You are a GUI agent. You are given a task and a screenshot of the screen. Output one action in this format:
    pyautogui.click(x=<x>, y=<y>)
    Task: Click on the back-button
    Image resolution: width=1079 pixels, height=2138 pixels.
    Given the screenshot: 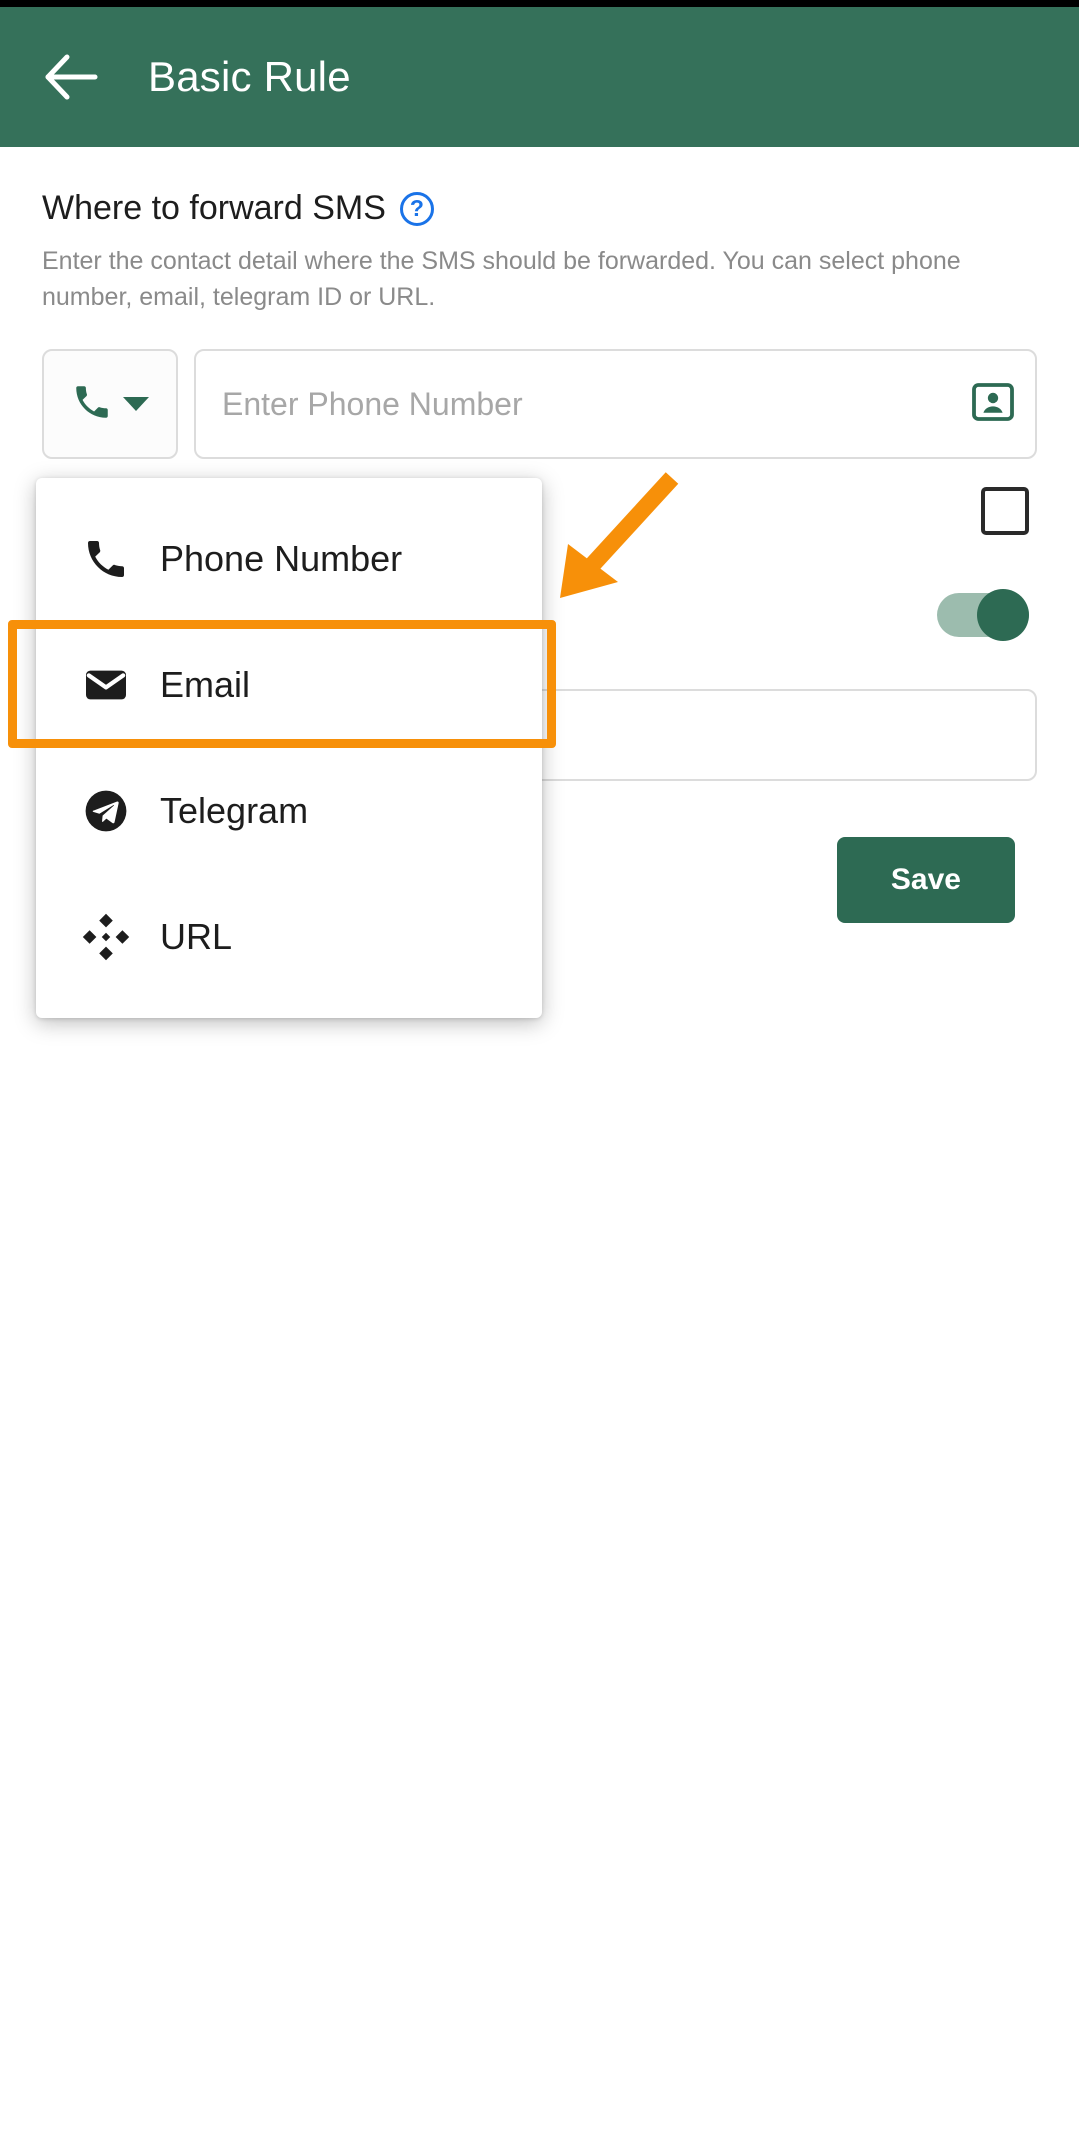 What is the action you would take?
    pyautogui.click(x=72, y=77)
    